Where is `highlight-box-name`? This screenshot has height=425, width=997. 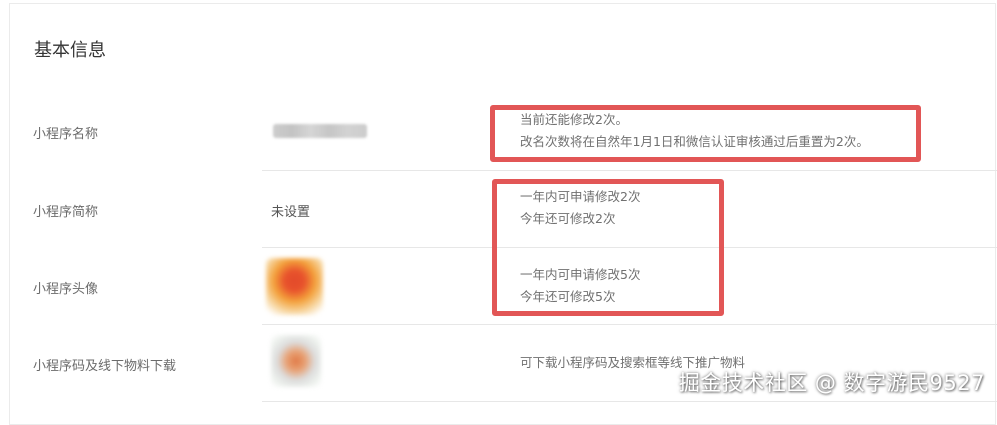 highlight-box-name is located at coordinates (705, 133).